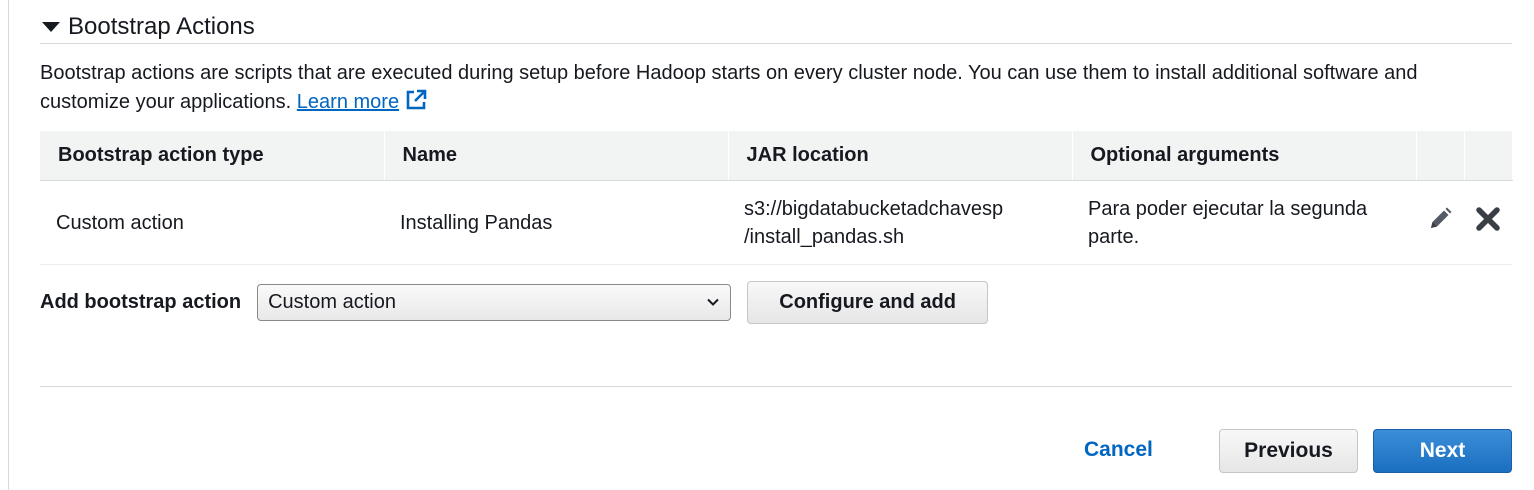 The height and width of the screenshot is (490, 1534). Describe the element at coordinates (776, 27) in the screenshot. I see `bootstrap-actions-section-toggle: Bootstrap Actions` at that location.